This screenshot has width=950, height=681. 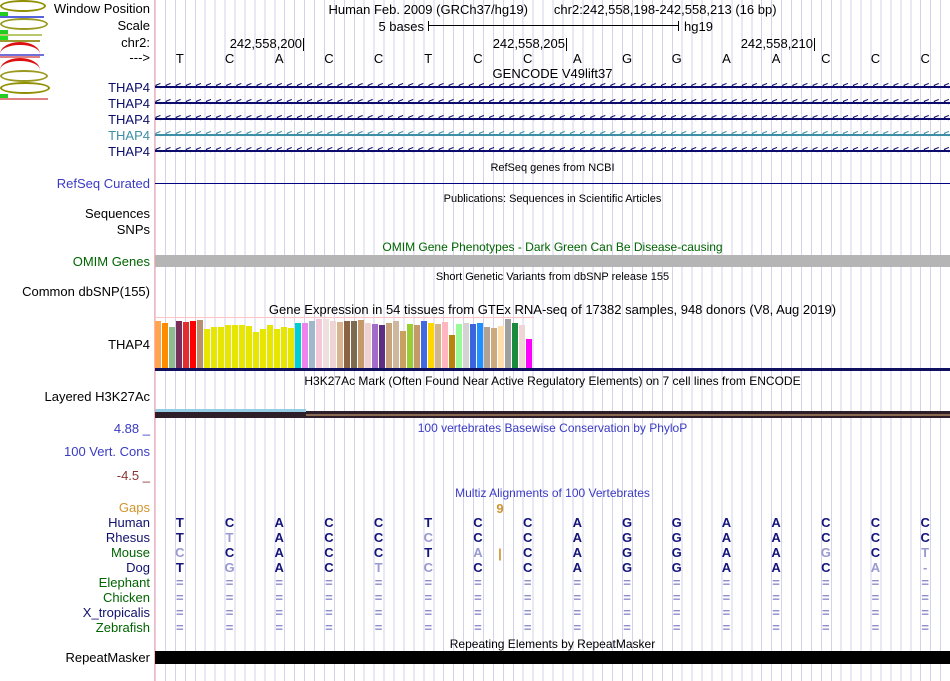 I want to click on common-dbsnp-label: Common dbSNP(155), so click(x=75, y=292).